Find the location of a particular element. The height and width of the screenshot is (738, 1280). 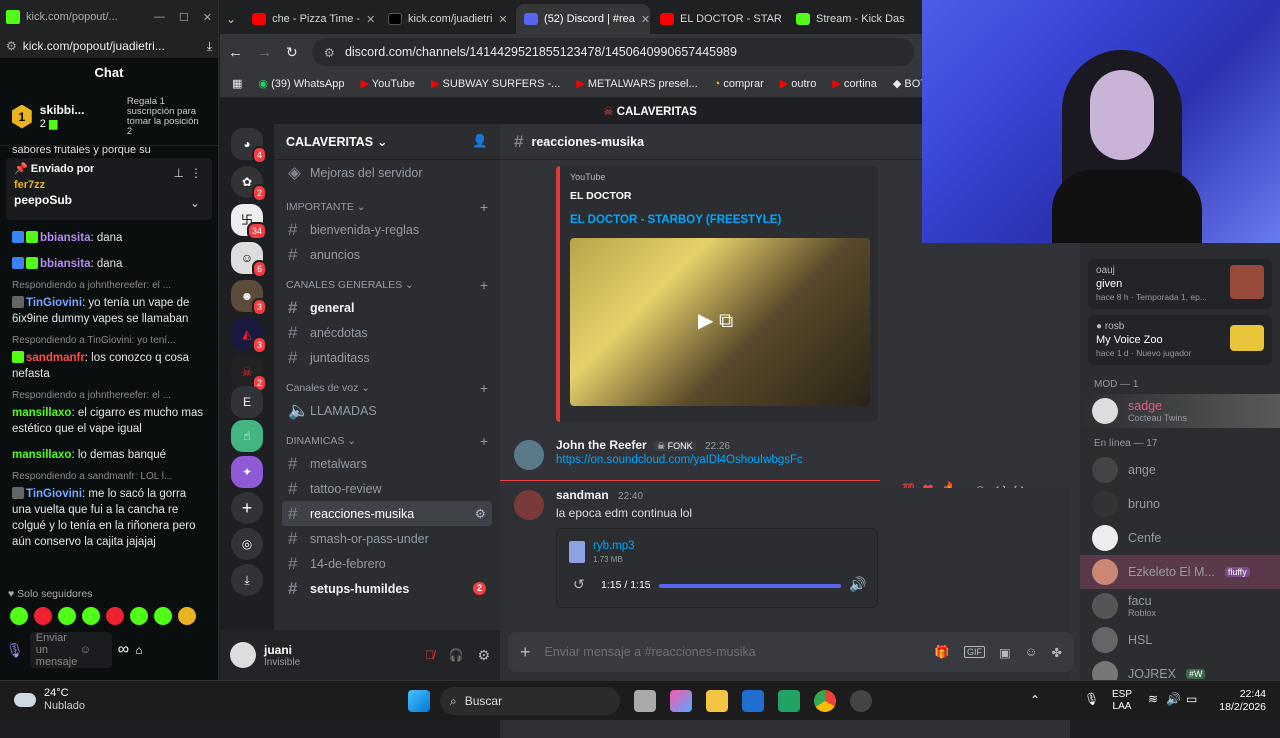

bookmark-outro: ▶ outro is located at coordinates (798, 83).